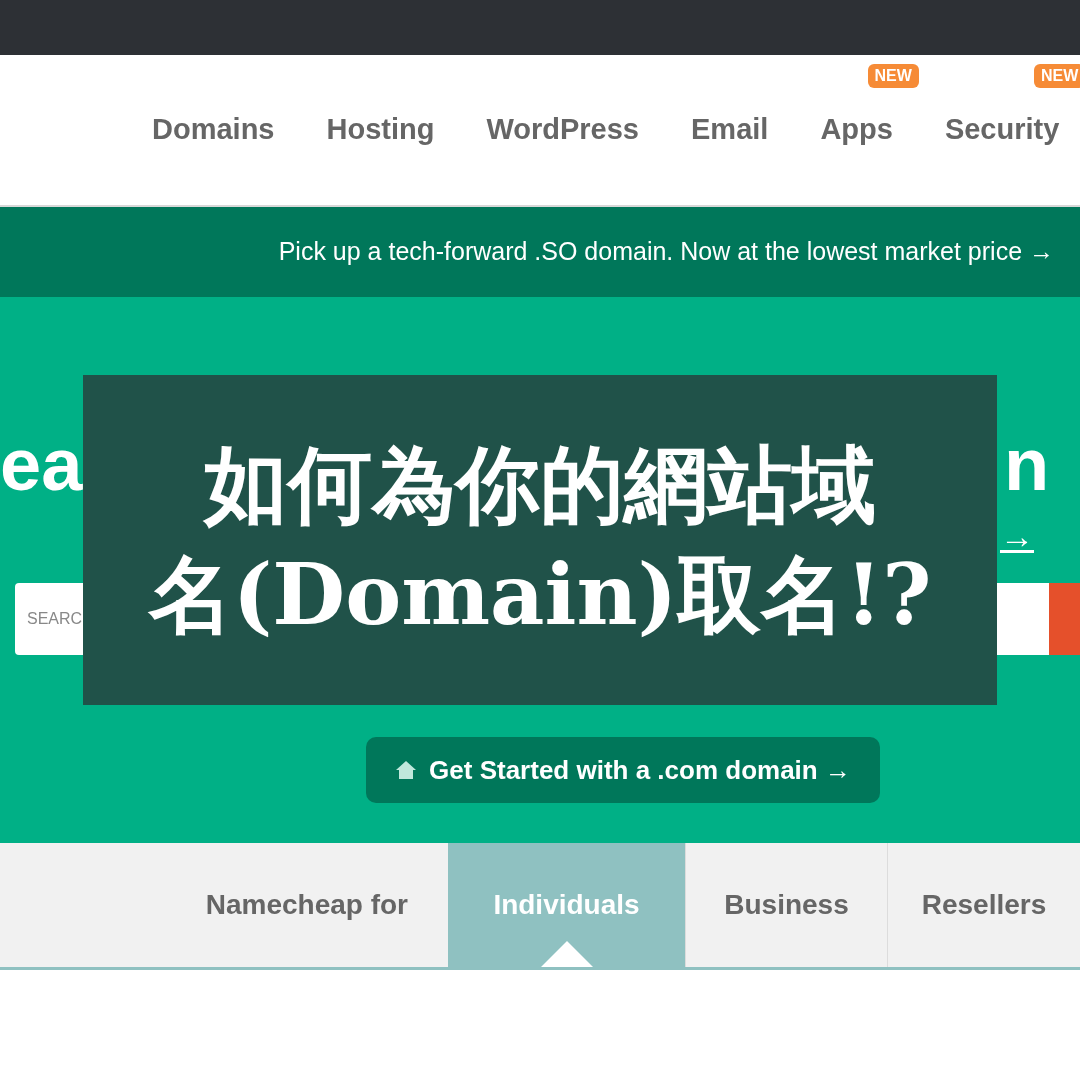  What do you see at coordinates (306, 905) in the screenshot?
I see `tabs-label: Namecheap for` at bounding box center [306, 905].